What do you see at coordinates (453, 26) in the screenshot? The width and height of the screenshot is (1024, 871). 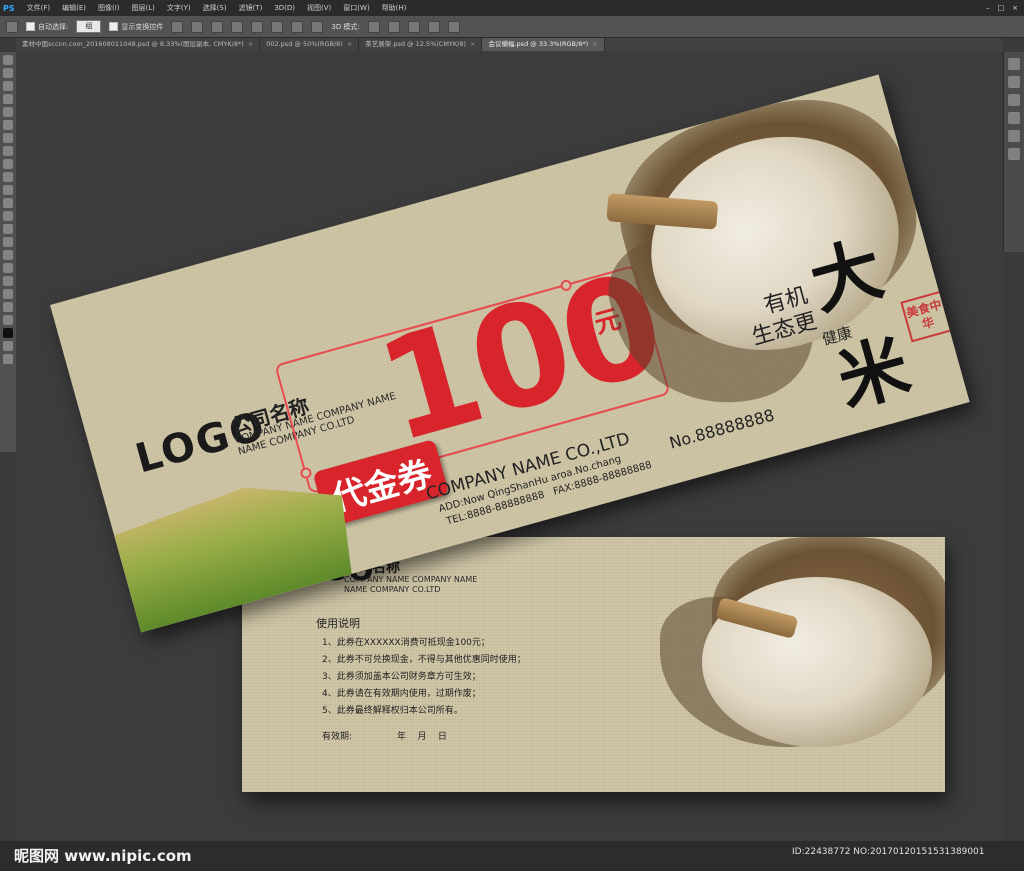 I see `3d-scale-icon` at bounding box center [453, 26].